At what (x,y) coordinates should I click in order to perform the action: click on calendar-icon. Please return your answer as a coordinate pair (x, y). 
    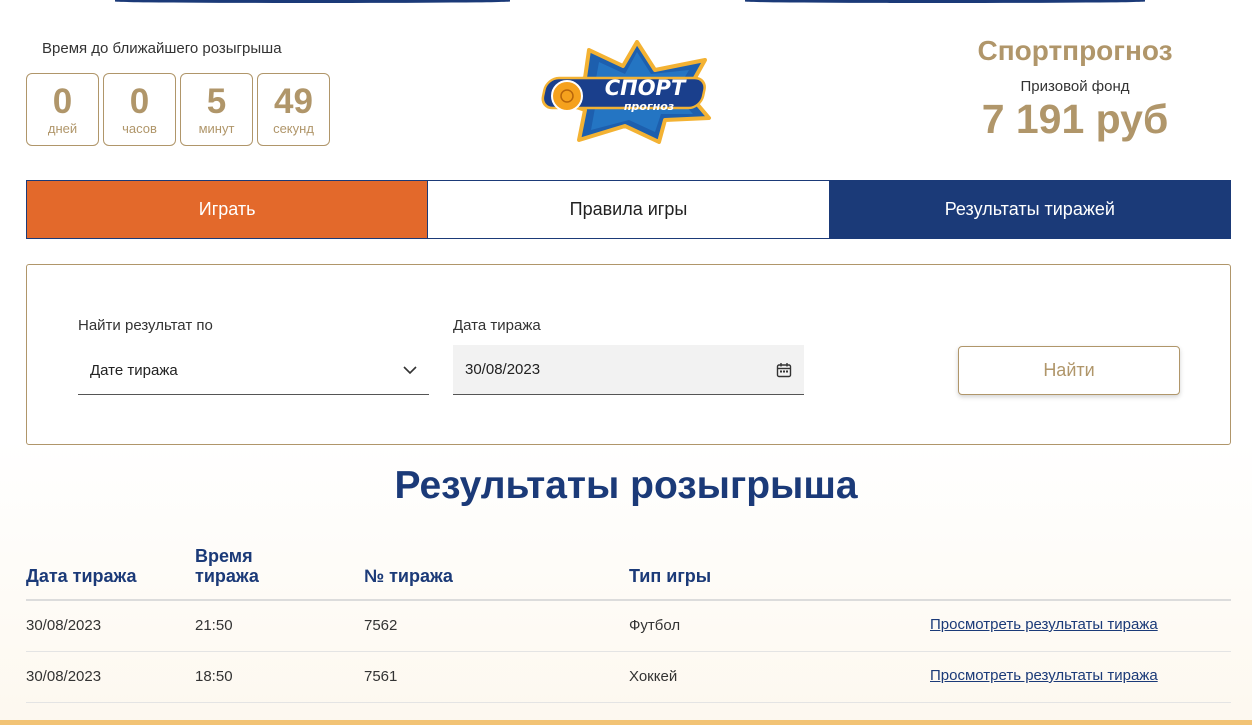
    Looking at the image, I should click on (784, 370).